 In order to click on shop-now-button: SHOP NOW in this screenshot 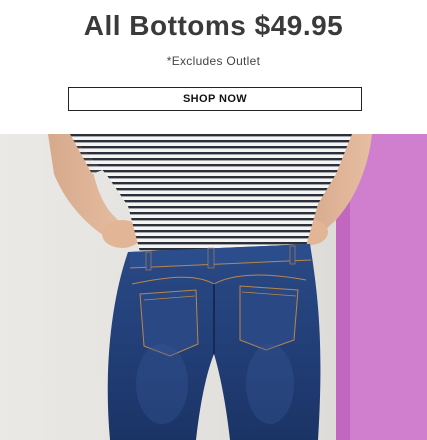, I will do `click(215, 99)`.